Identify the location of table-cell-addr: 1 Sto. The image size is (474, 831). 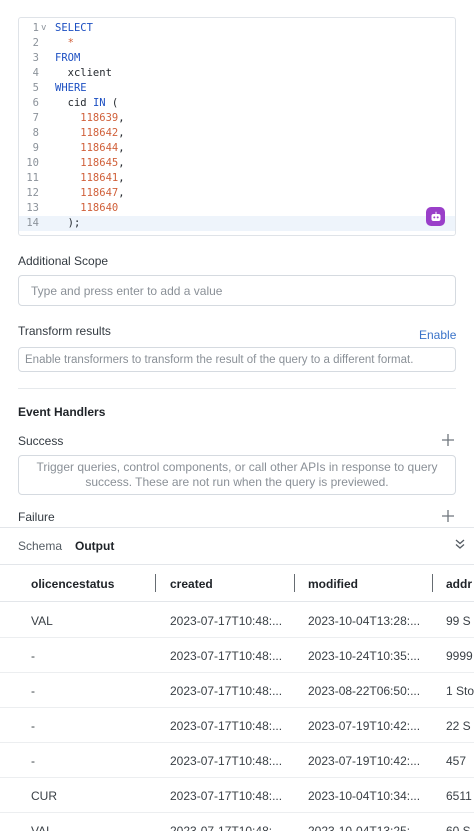
(460, 691).